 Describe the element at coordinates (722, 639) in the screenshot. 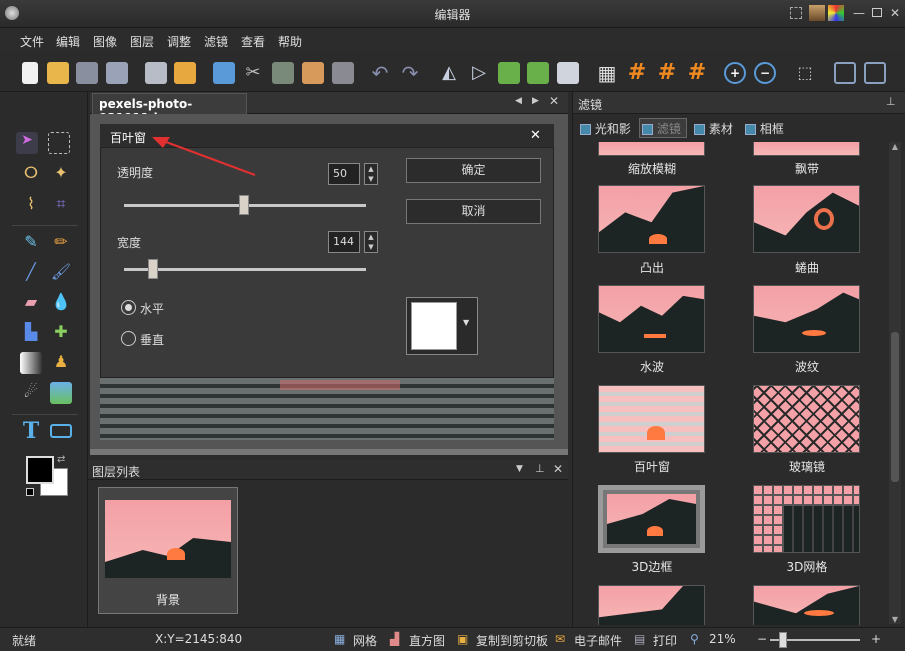

I see `status-zoom: 21%` at that location.